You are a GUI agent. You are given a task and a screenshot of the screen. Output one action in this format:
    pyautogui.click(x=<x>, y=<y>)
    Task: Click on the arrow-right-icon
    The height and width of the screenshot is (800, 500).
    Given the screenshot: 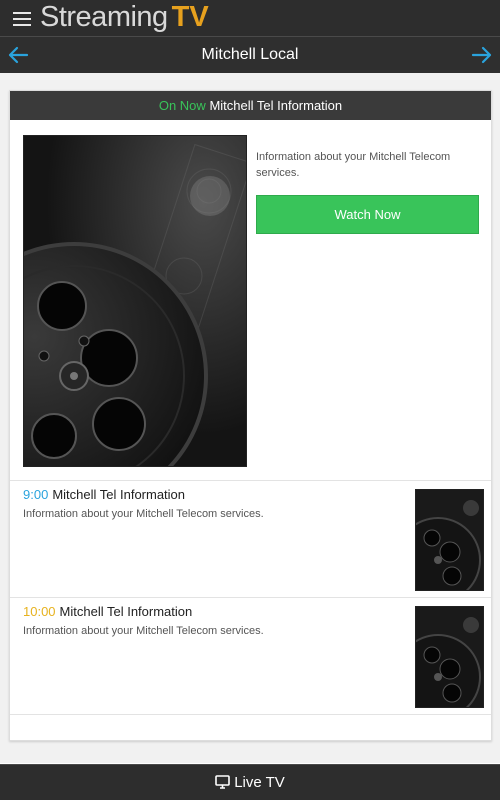 What is the action you would take?
    pyautogui.click(x=482, y=55)
    